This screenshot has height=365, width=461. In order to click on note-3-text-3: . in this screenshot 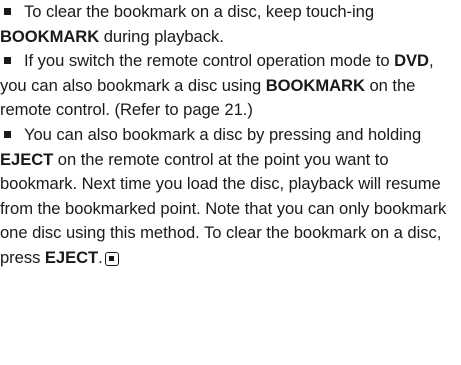, I will do `click(100, 257)`.